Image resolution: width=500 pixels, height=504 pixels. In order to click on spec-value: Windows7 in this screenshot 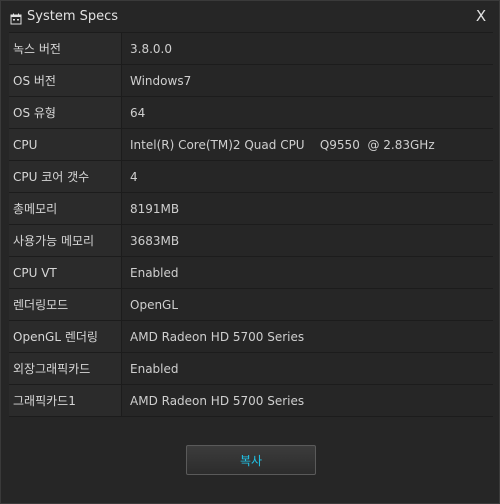, I will do `click(307, 80)`.